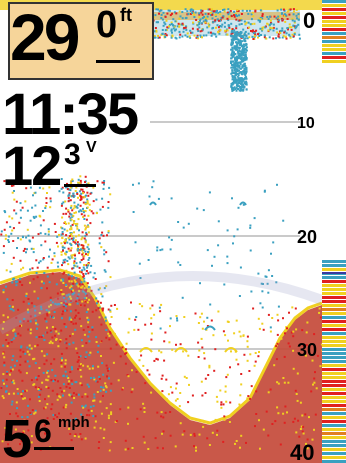 The width and height of the screenshot is (346, 463). Describe the element at coordinates (17, 436) in the screenshot. I see `speed-value: 5` at that location.